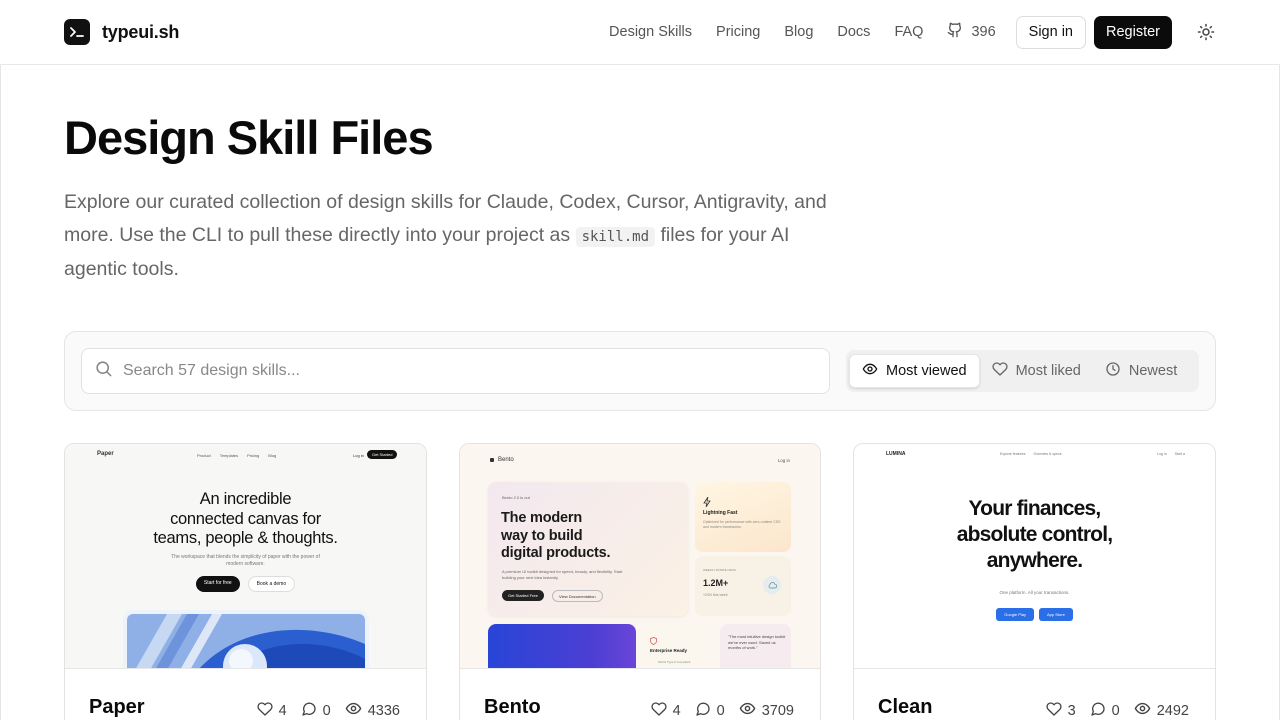 The width and height of the screenshot is (1280, 720). I want to click on views-count: 4336, so click(383, 710).